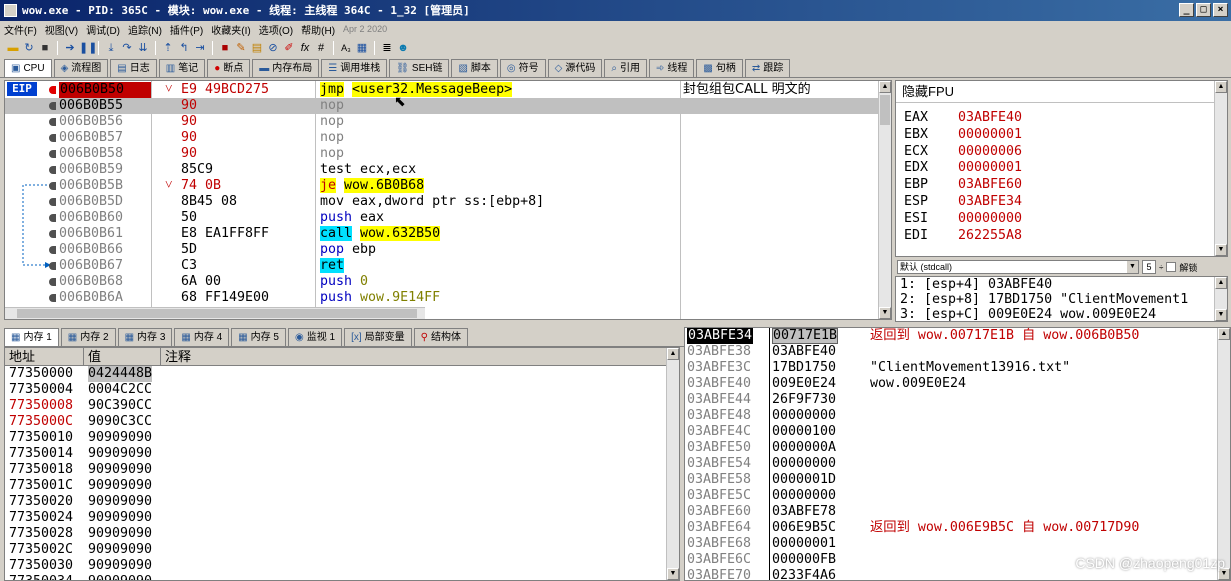  Describe the element at coordinates (957, 448) in the screenshot. I see `stack-row: 03ABFE50 0000000A` at that location.